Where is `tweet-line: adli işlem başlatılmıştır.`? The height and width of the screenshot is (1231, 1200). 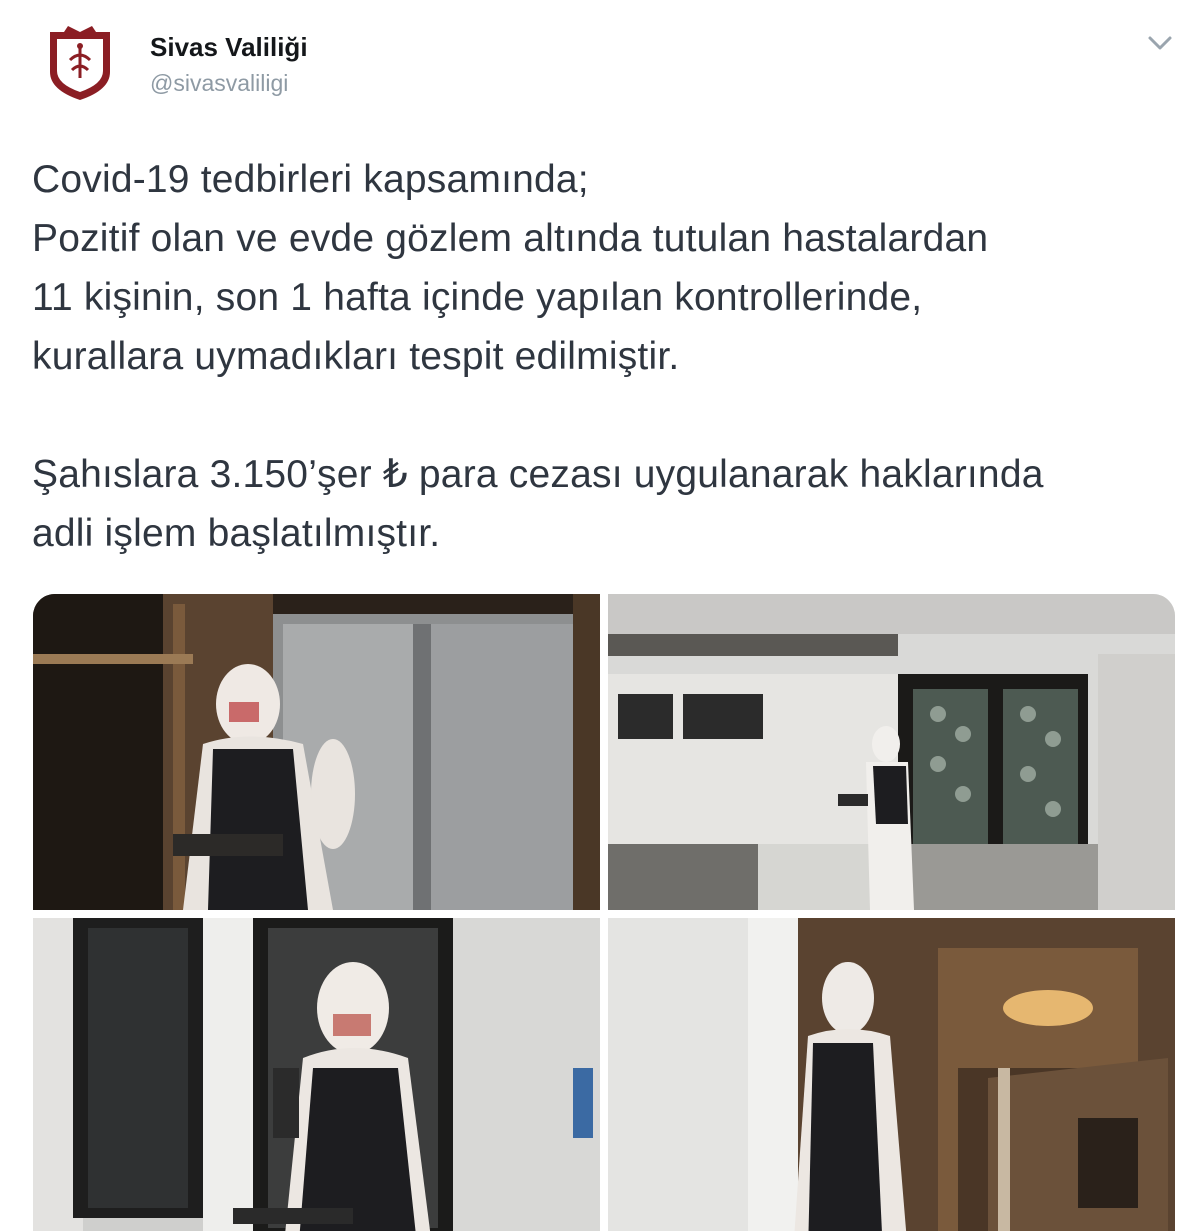 tweet-line: adli işlem başlatılmıştır. is located at coordinates (236, 533).